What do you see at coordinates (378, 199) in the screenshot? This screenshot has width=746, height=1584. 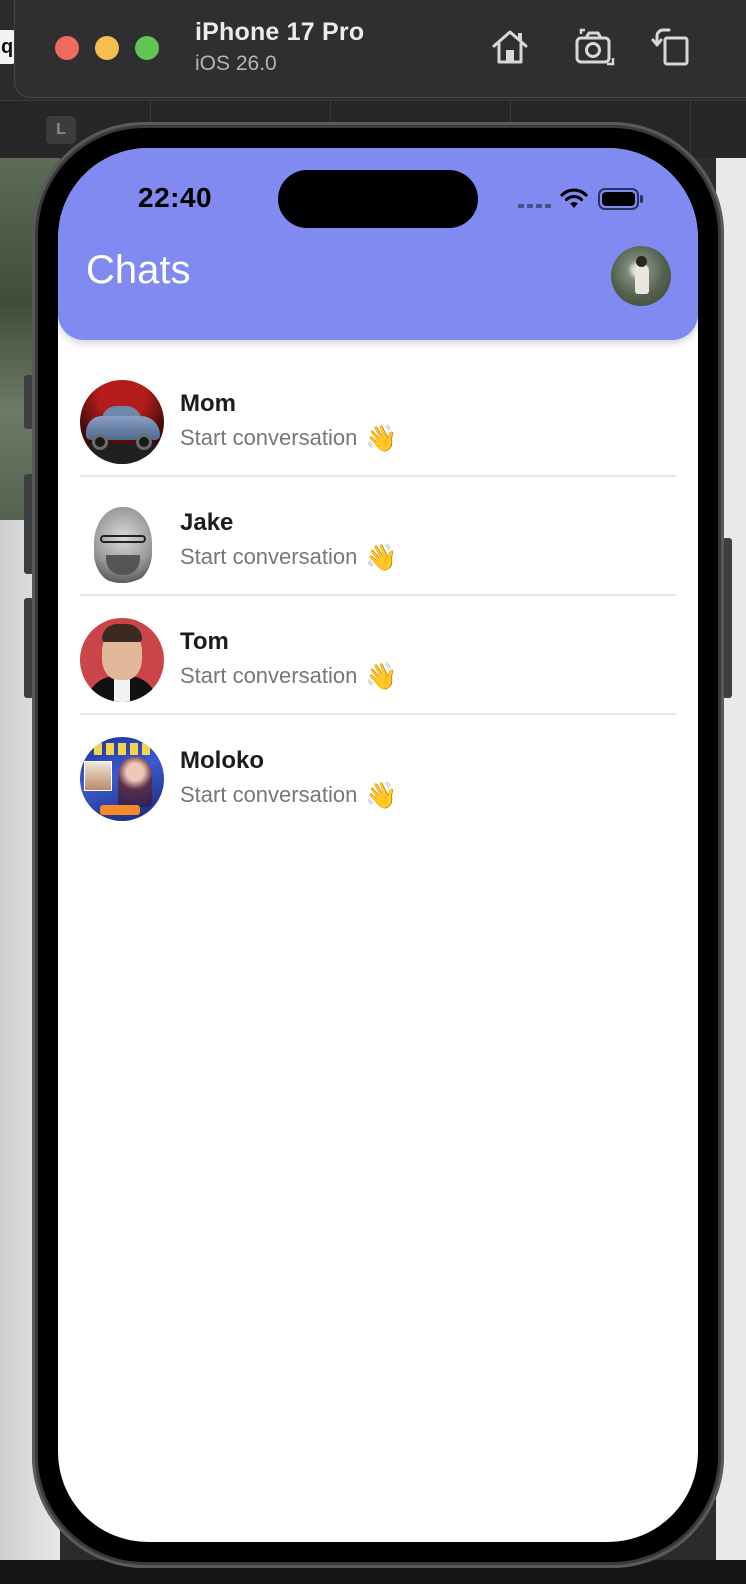 I see `dynamic-island` at bounding box center [378, 199].